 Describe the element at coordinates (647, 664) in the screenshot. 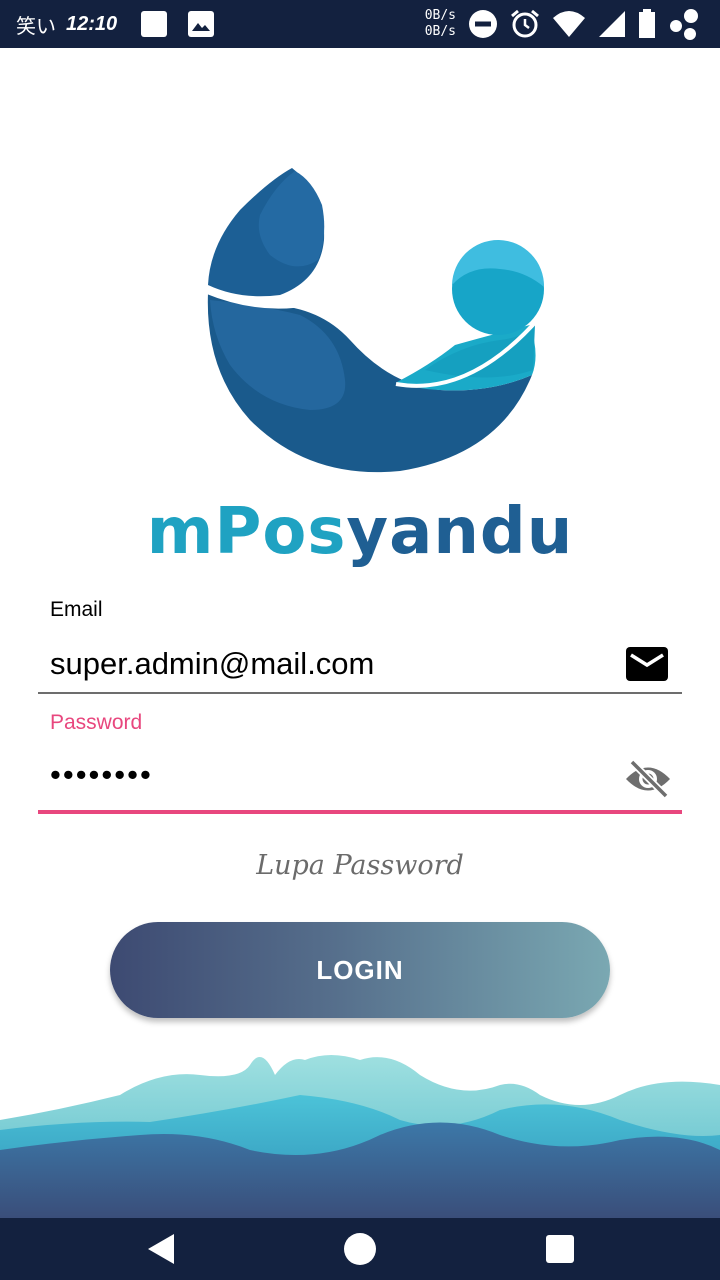

I see `email-icon` at that location.